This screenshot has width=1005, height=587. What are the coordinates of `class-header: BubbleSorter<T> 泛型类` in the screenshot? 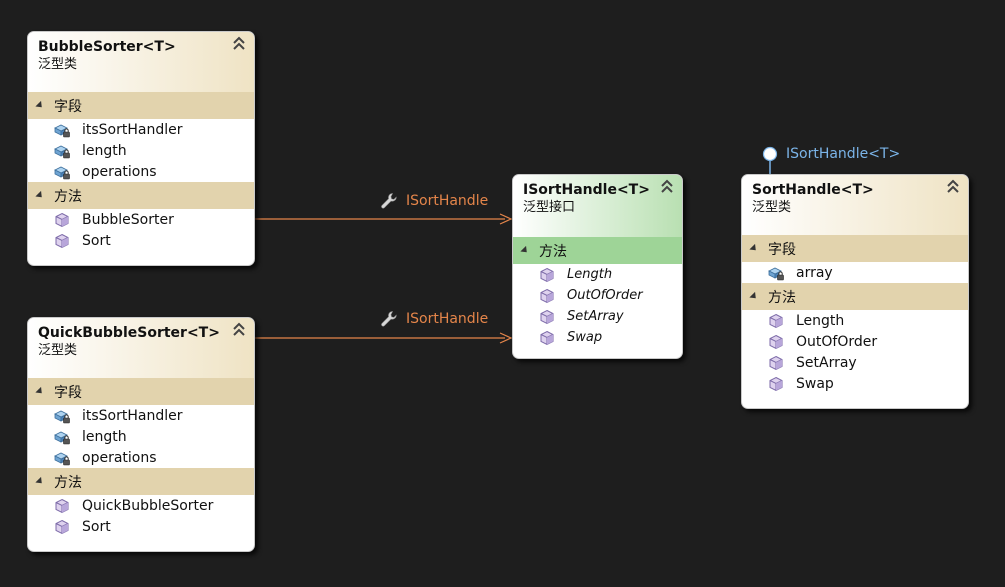 It's located at (141, 62).